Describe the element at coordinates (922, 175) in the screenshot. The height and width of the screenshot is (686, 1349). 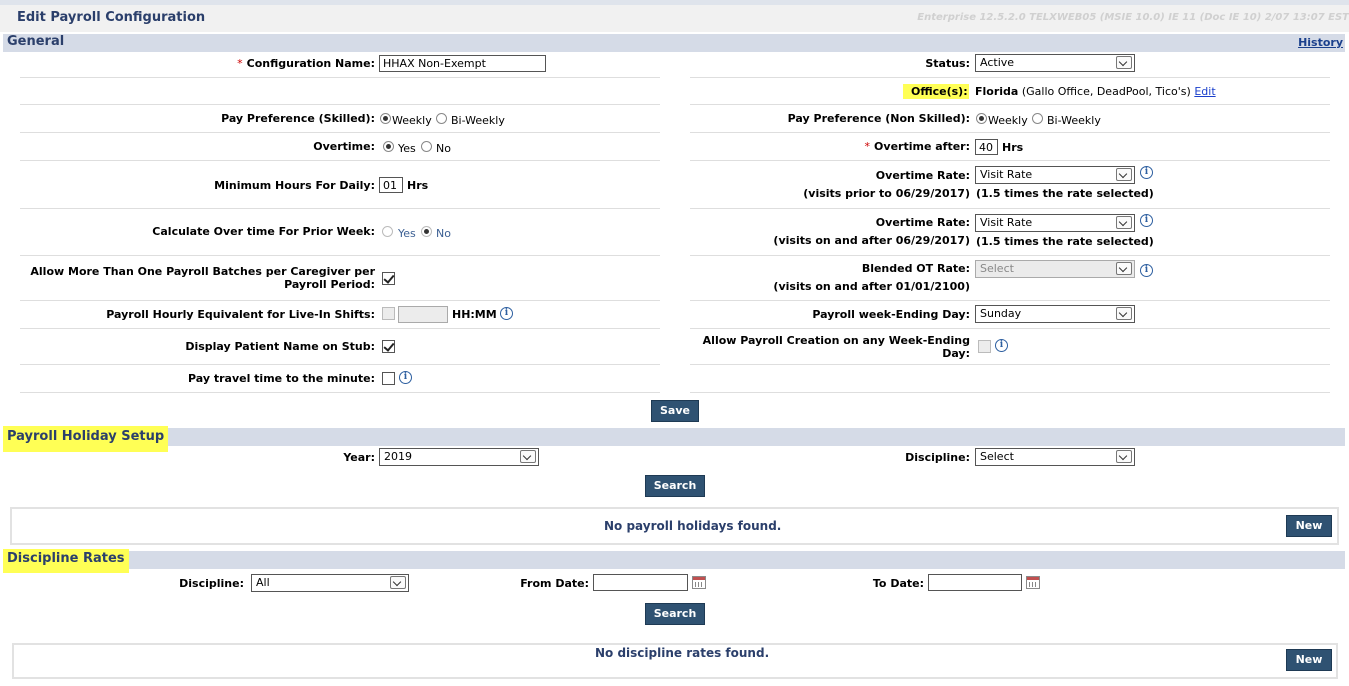
I see `ot-rate-prior-label: Overtime Rate:` at that location.